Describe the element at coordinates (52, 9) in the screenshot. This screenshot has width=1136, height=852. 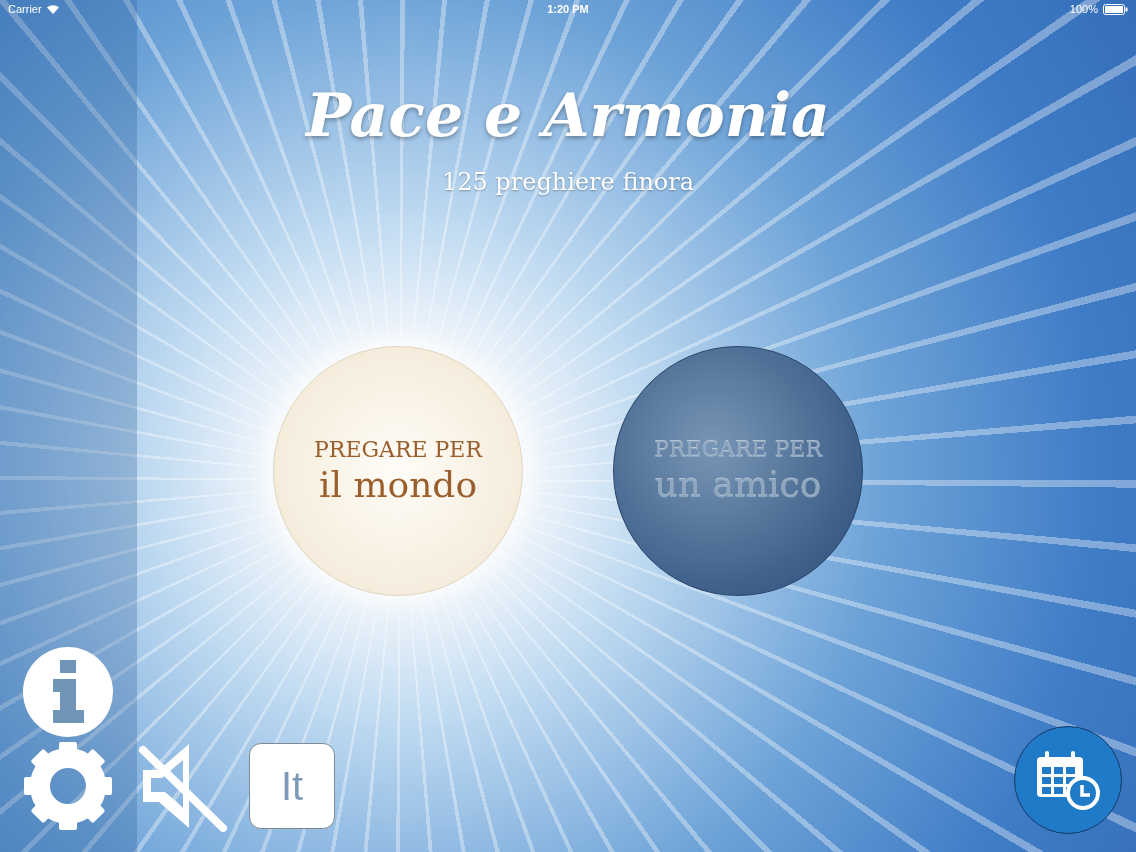
I see `wifi-icon` at that location.